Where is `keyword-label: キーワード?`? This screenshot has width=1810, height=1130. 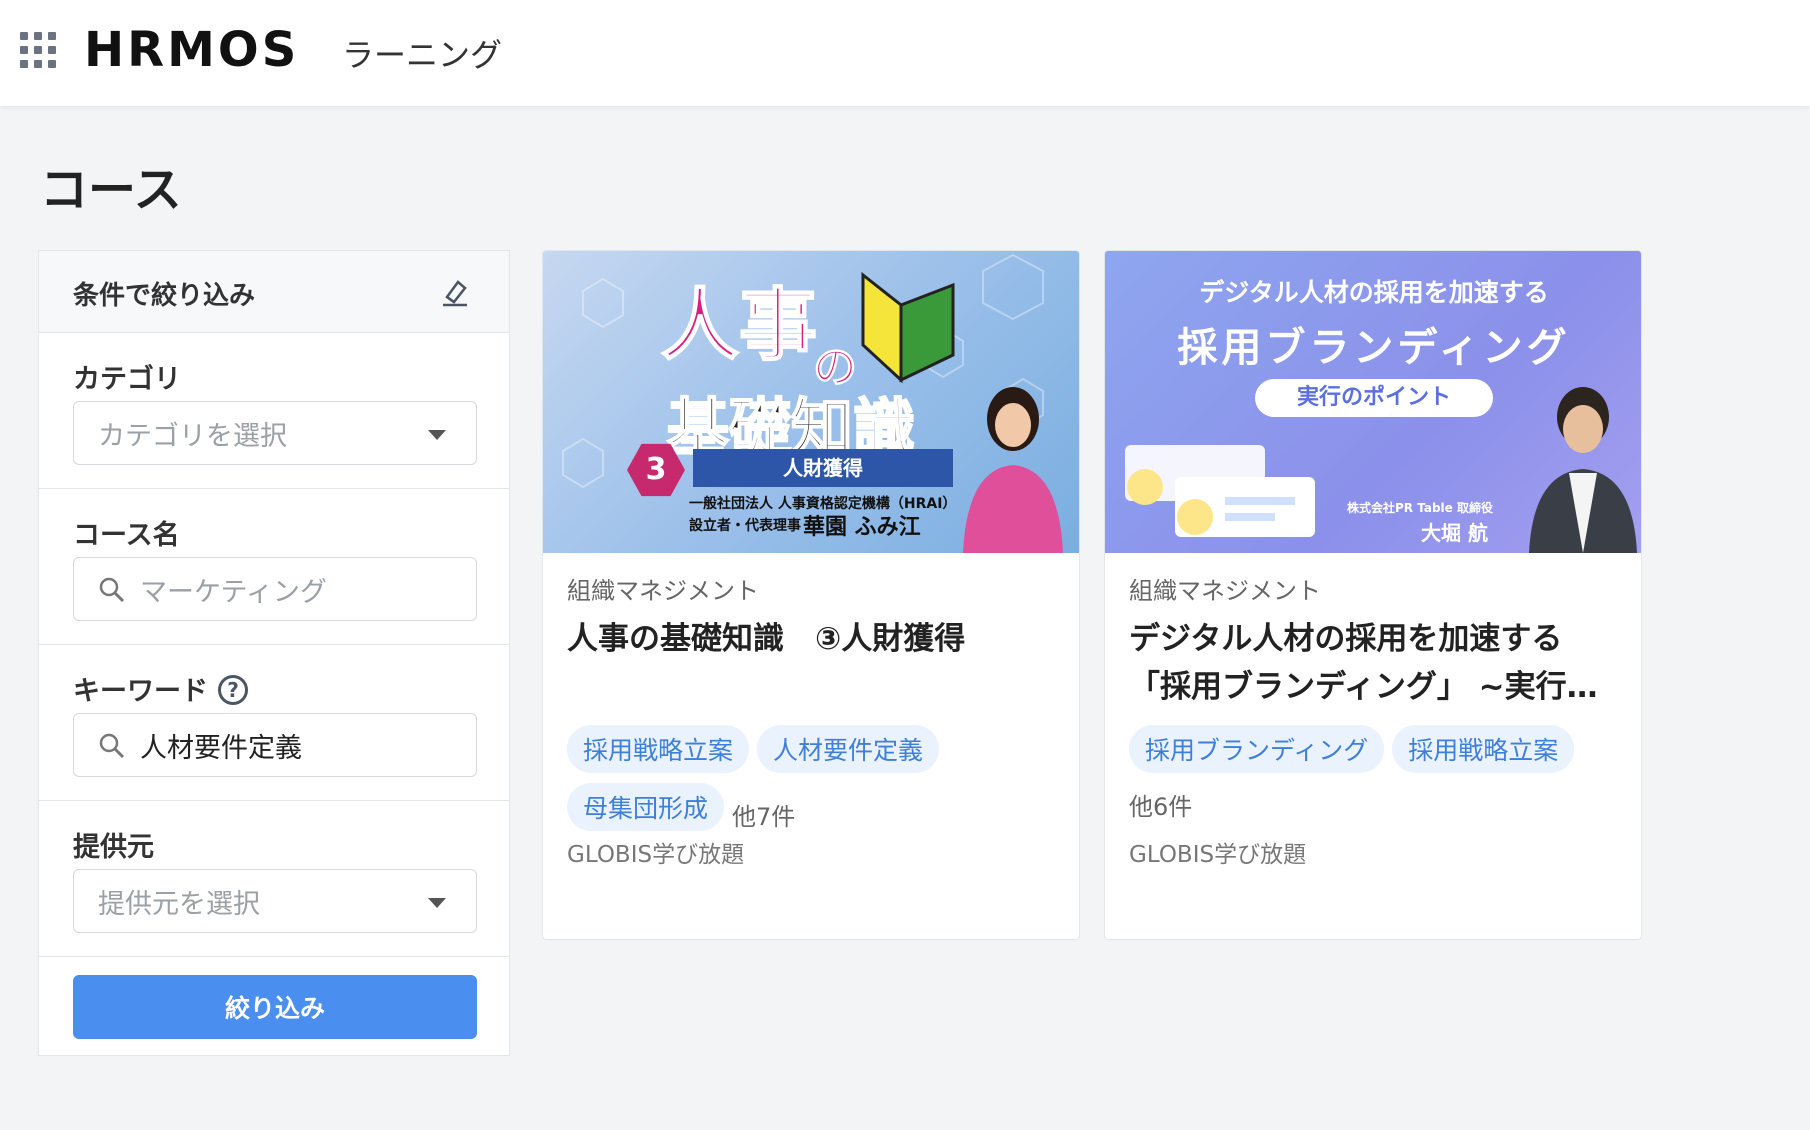
keyword-label: キーワード? is located at coordinates (160, 688).